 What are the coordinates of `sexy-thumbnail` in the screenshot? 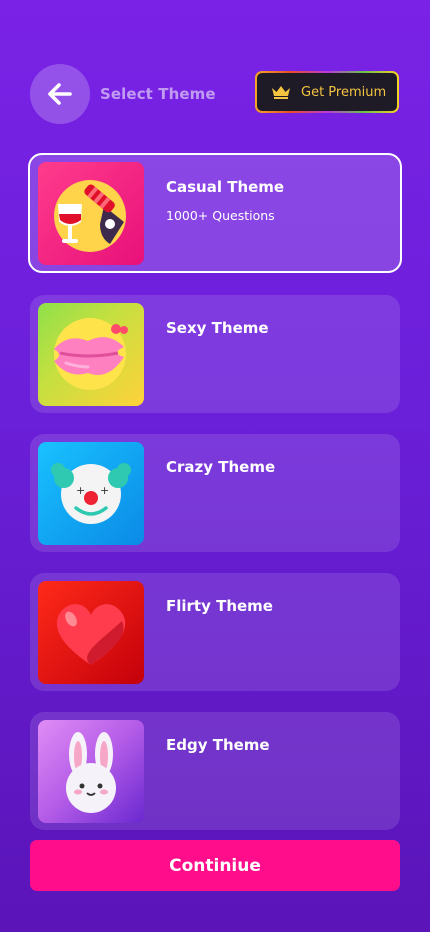 It's located at (91, 354).